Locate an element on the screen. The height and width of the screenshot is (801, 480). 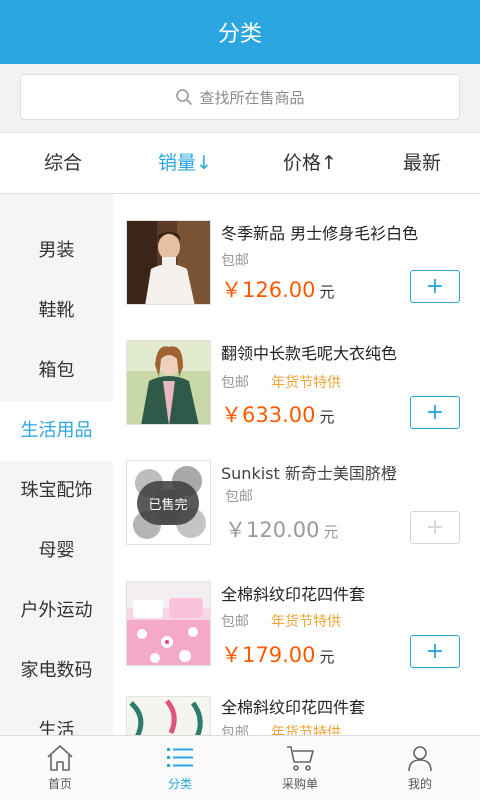
product-card: 已售完 Sunkist 新奇士美国脐橙 包邮 ￥120.00 元 + is located at coordinates (296, 518).